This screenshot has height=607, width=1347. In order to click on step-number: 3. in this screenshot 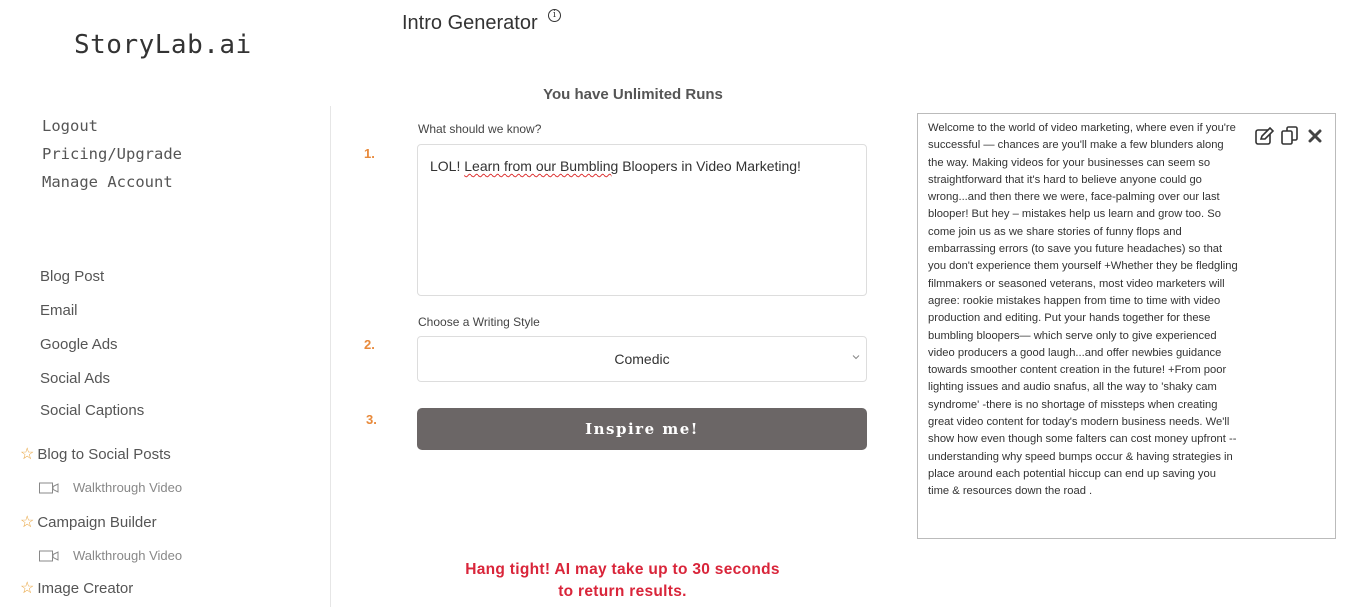, I will do `click(371, 419)`.